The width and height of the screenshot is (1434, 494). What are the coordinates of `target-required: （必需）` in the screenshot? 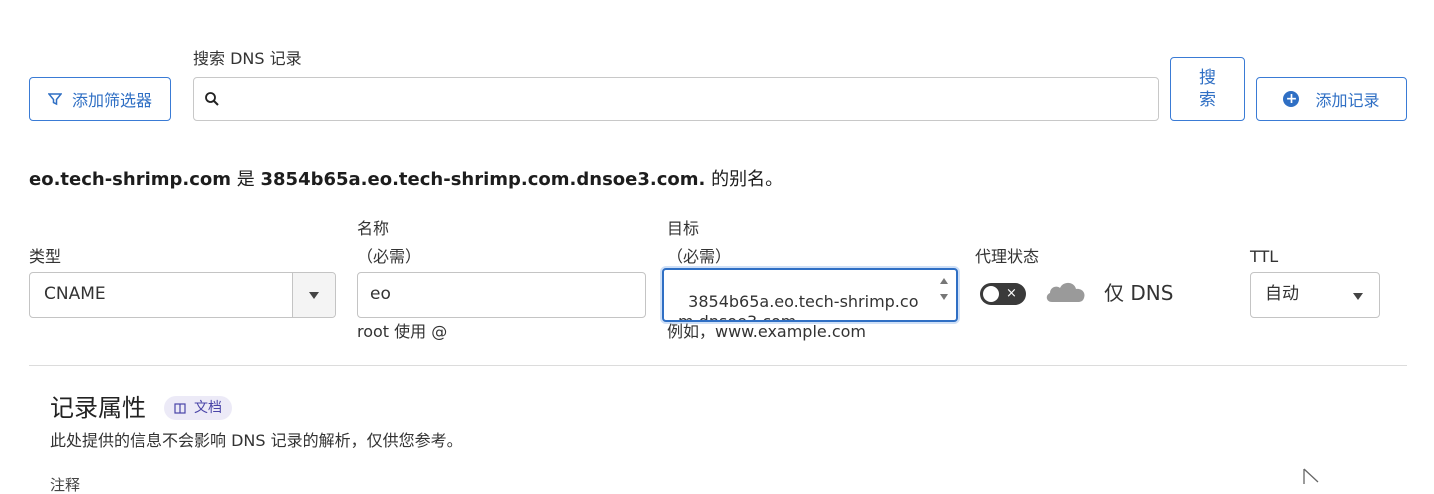 It's located at (699, 256).